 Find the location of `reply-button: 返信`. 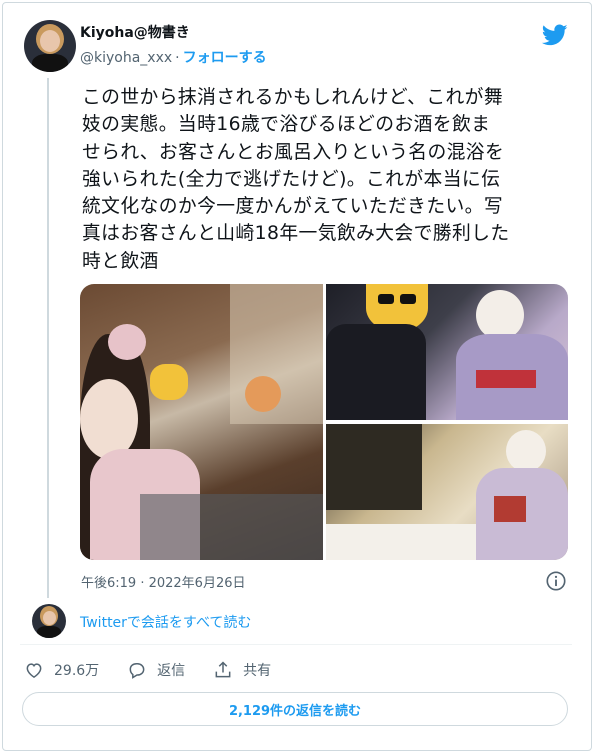

reply-button: 返信 is located at coordinates (156, 670).